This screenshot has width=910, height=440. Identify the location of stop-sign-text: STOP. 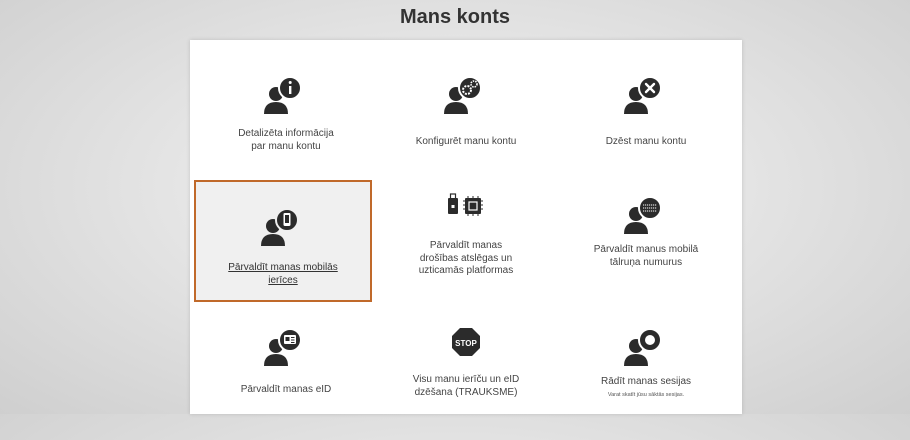
(466, 343).